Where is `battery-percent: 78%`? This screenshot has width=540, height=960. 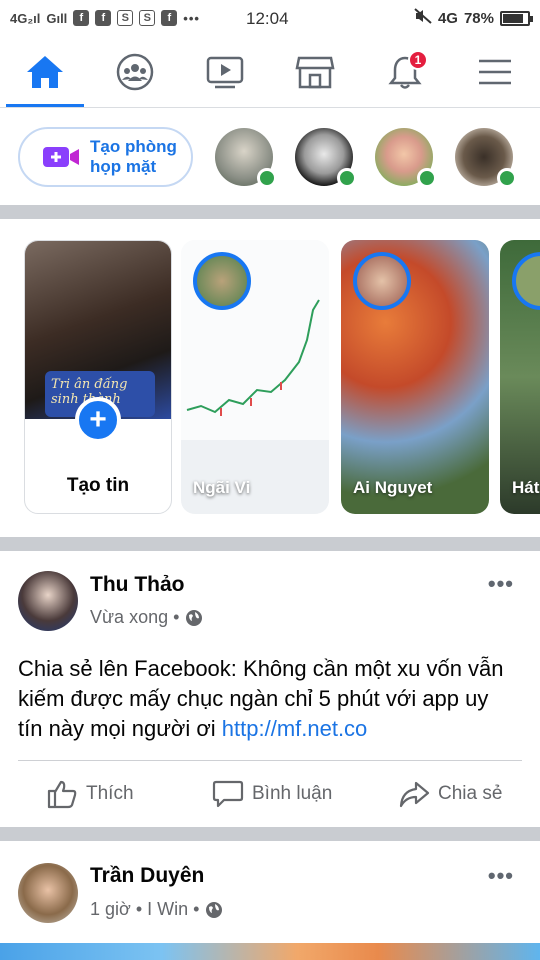
battery-percent: 78% is located at coordinates (478, 18).